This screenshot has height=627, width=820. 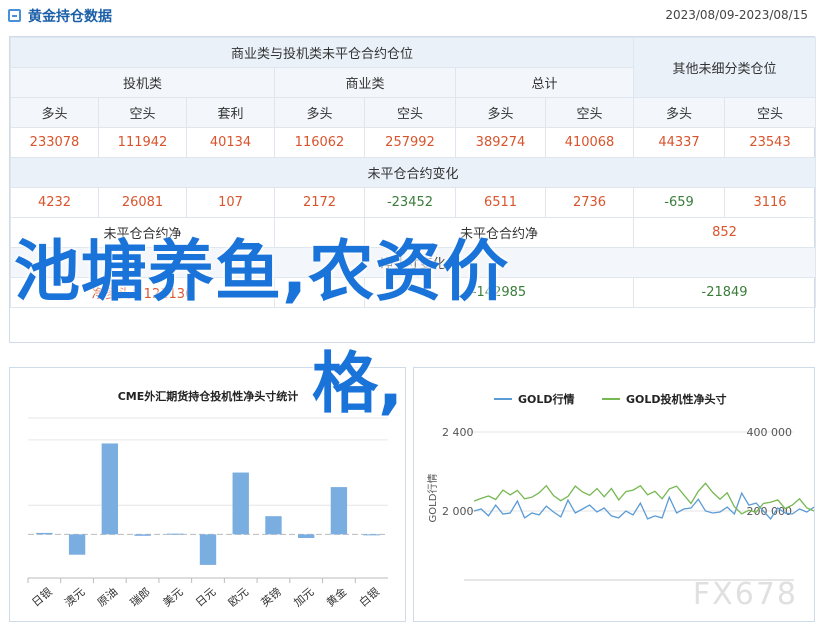 What do you see at coordinates (770, 202) in the screenshot?
I see `change-value: 3116` at bounding box center [770, 202].